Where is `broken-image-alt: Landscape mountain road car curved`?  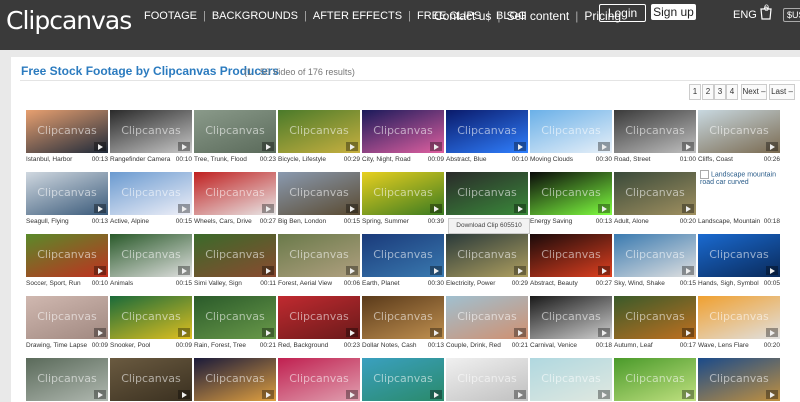
broken-image-alt: Landscape mountain road car curved is located at coordinates (745, 178).